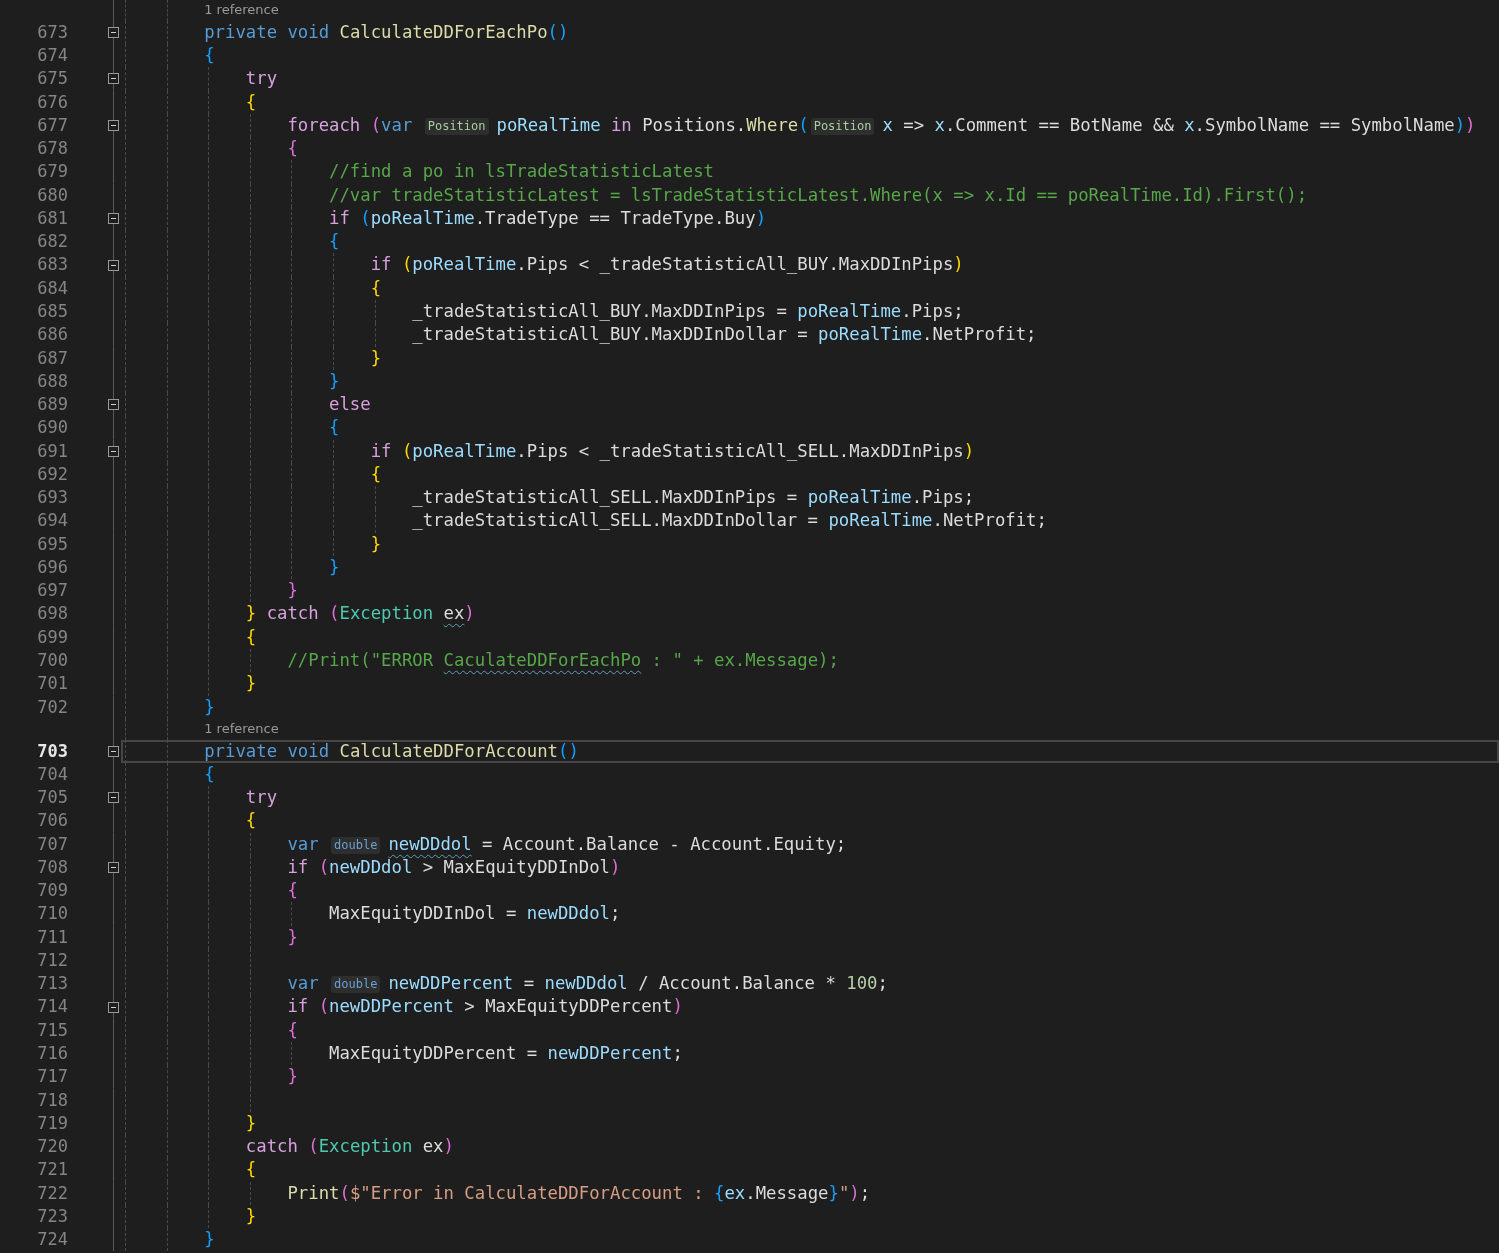 This screenshot has height=1253, width=1499. Describe the element at coordinates (52, 428) in the screenshot. I see `line-number: 690` at that location.